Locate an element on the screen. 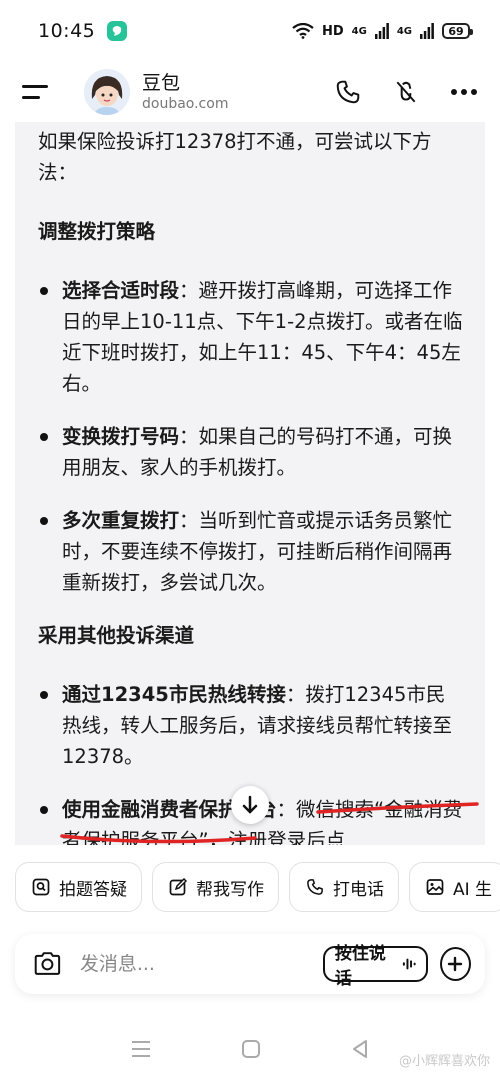  menu-icon is located at coordinates (40, 92).